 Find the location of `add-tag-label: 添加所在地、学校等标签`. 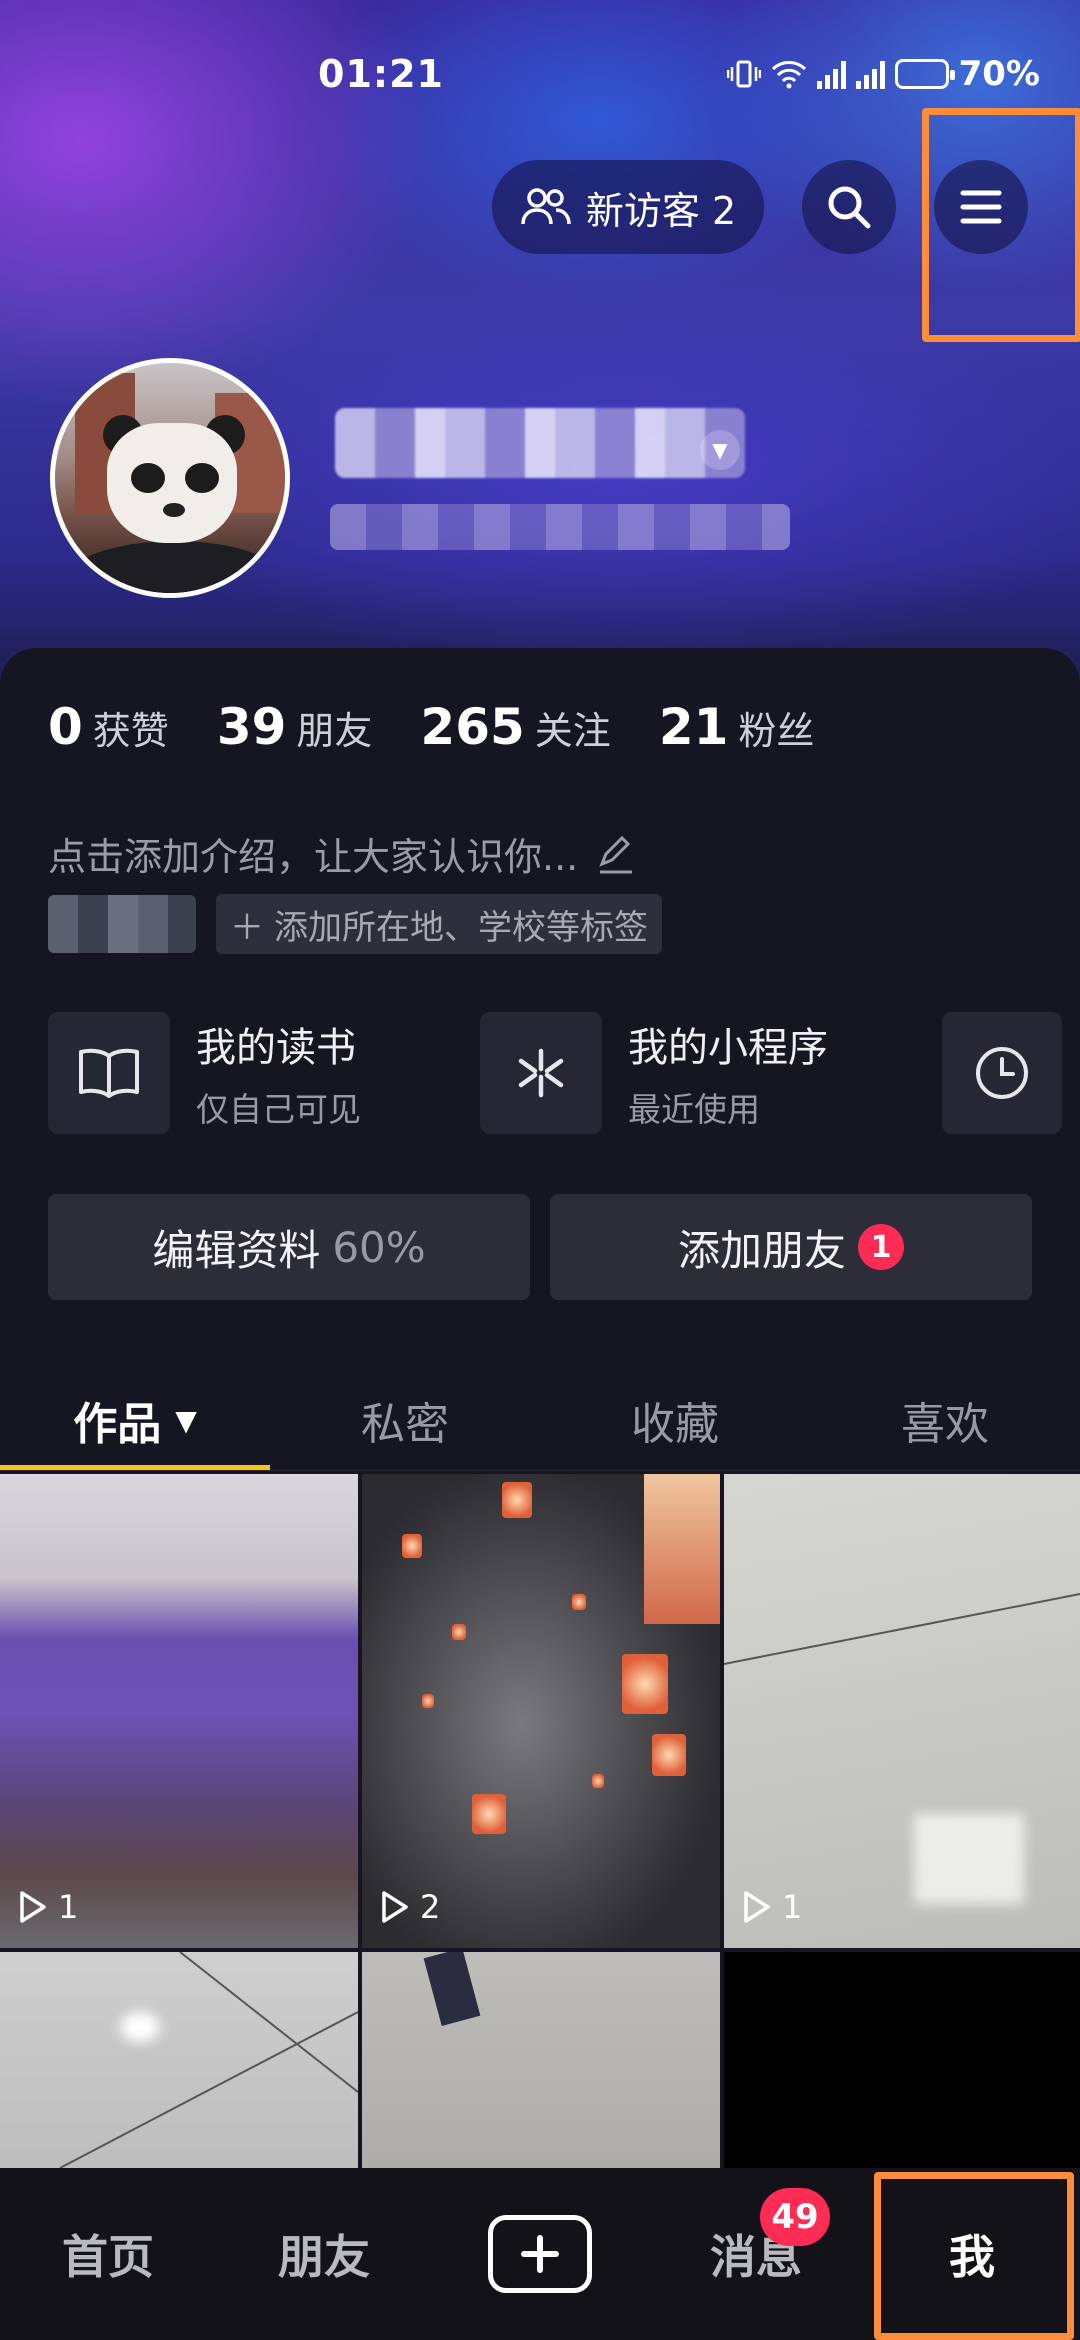

add-tag-label: 添加所在地、学校等标签 is located at coordinates (461, 927).